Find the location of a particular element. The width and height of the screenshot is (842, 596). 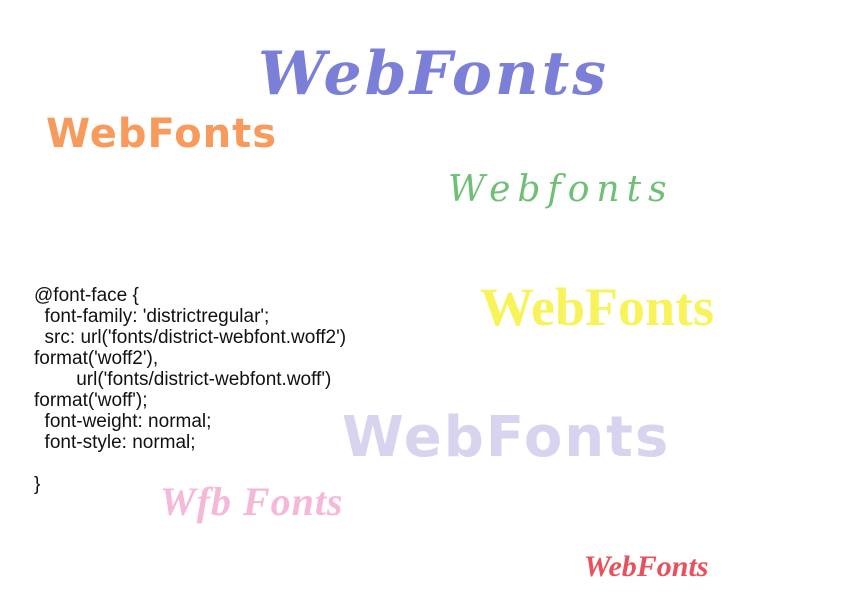

code-line: font-weight: normal; is located at coordinates (123, 421).